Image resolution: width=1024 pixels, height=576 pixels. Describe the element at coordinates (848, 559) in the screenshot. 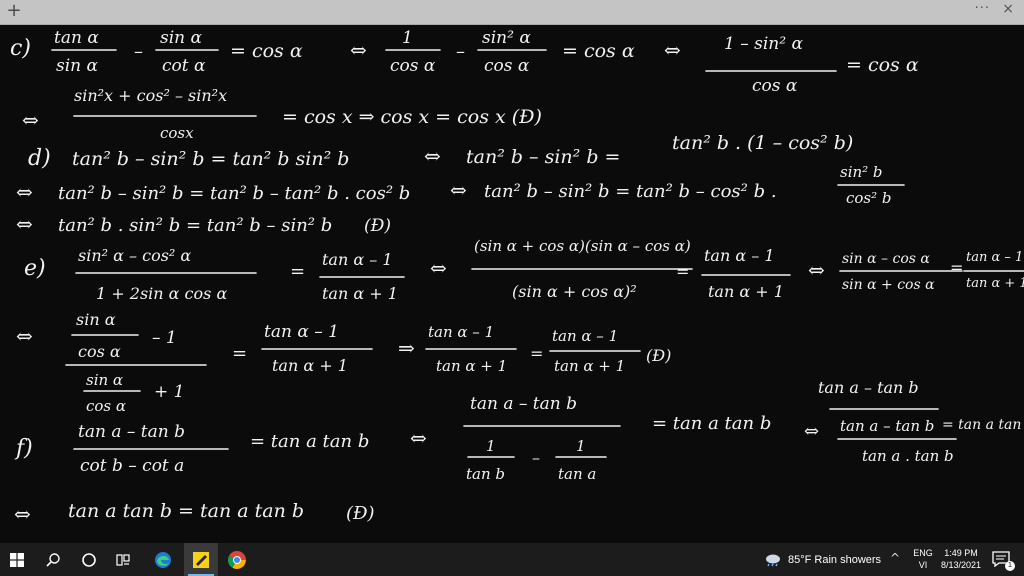

I see `weather-condition: Rain showers` at that location.